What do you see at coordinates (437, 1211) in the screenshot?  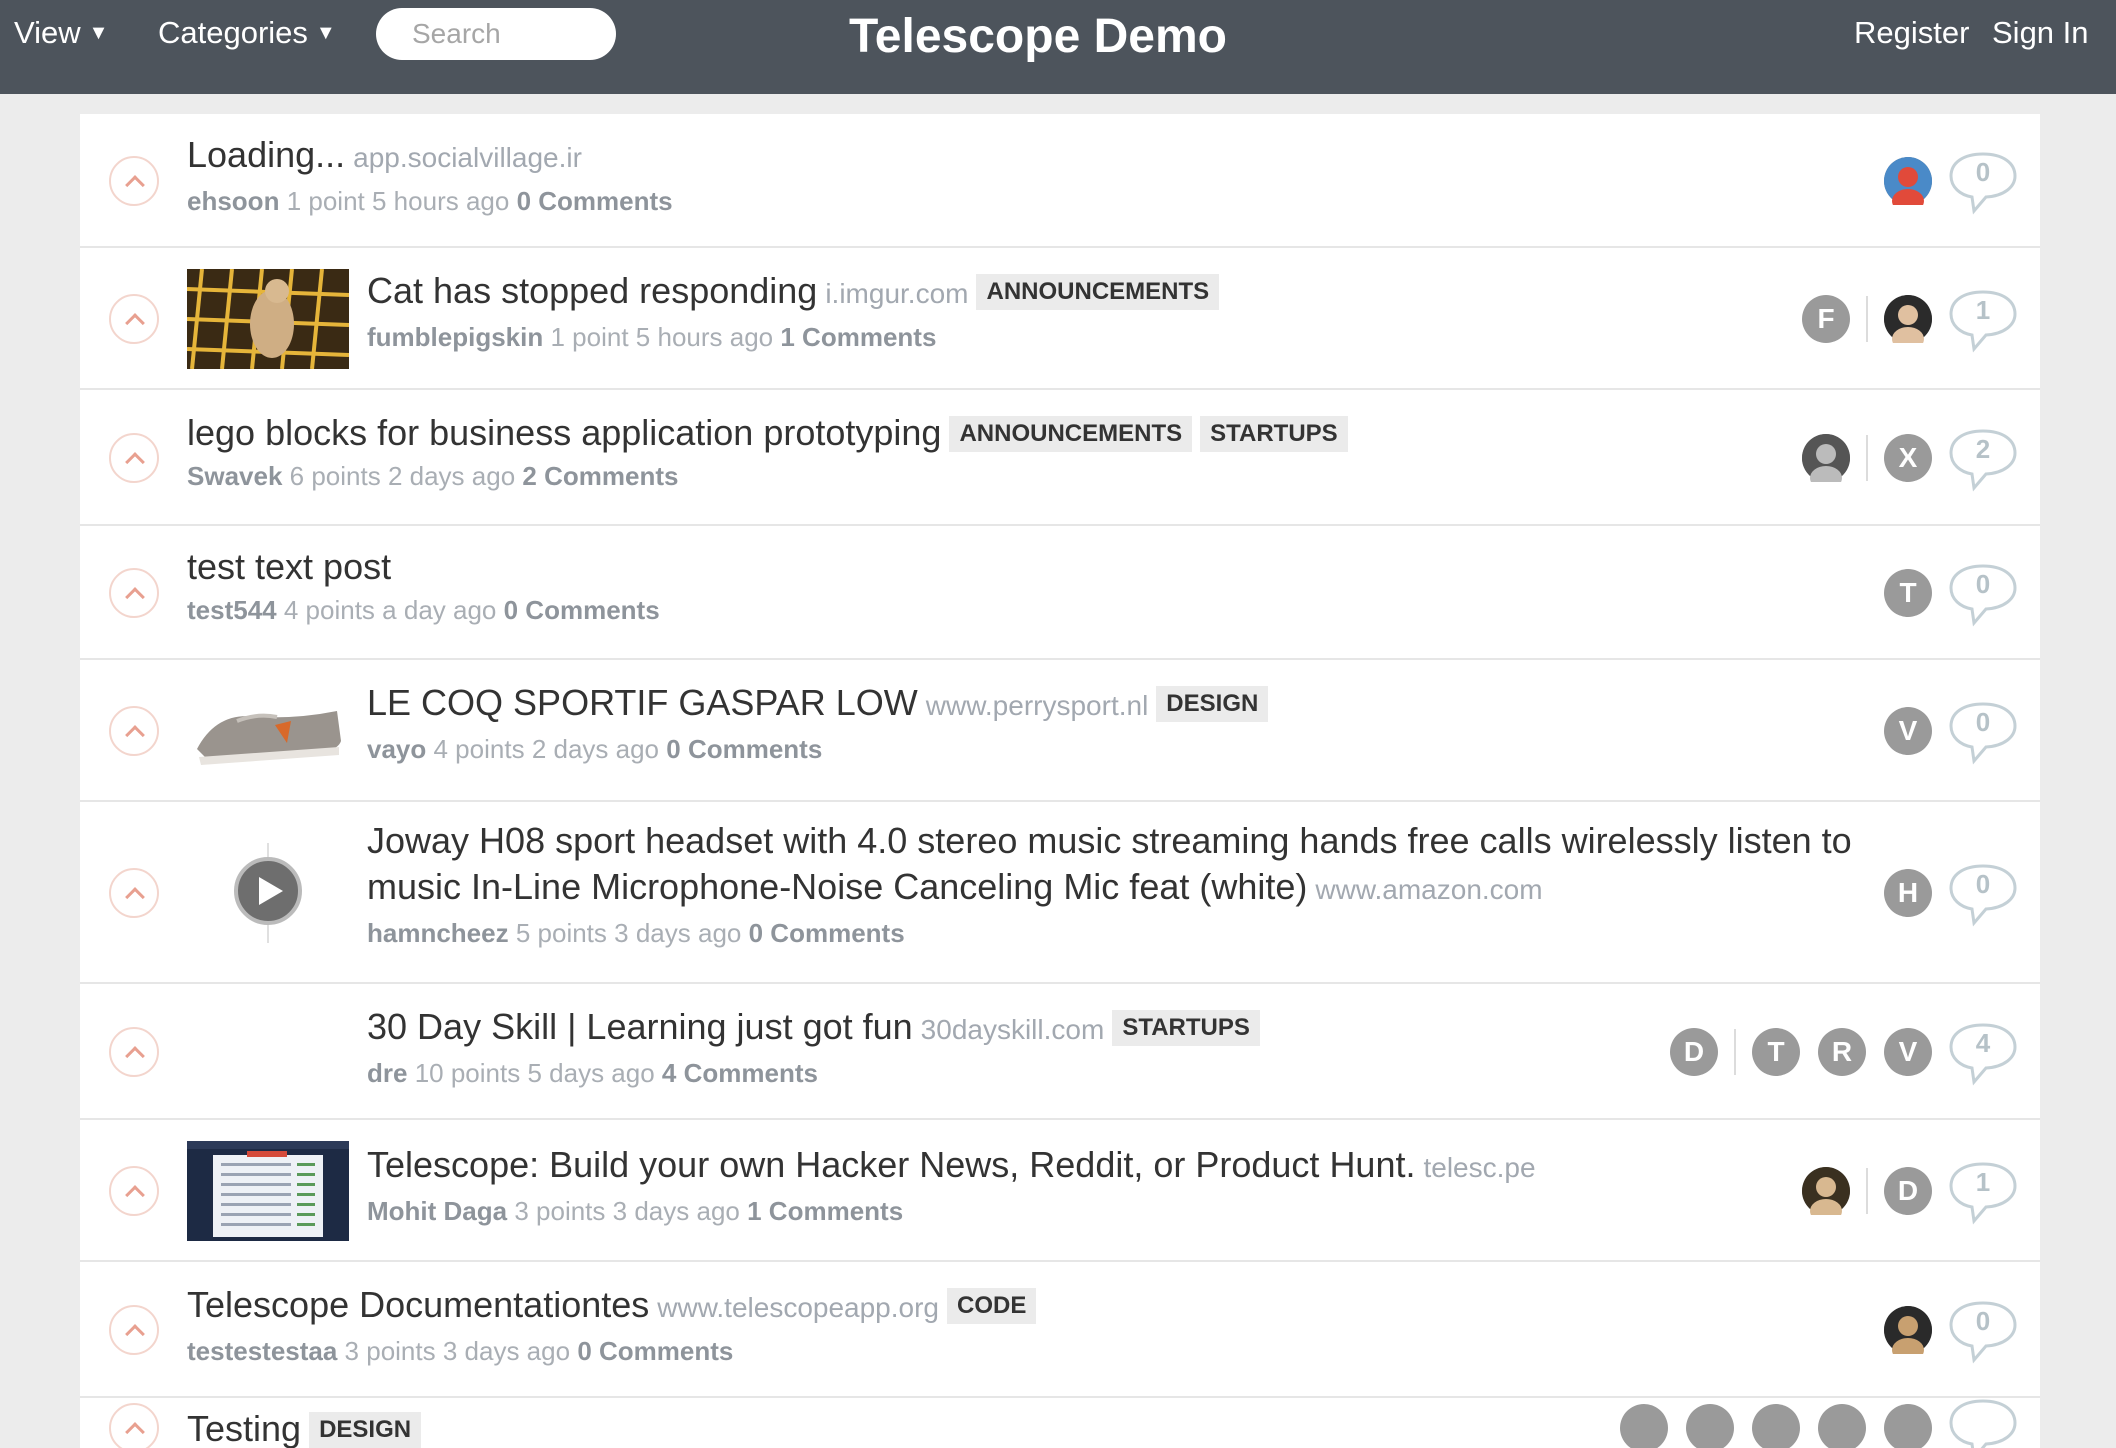 I see `post-author: Mohit Daga` at bounding box center [437, 1211].